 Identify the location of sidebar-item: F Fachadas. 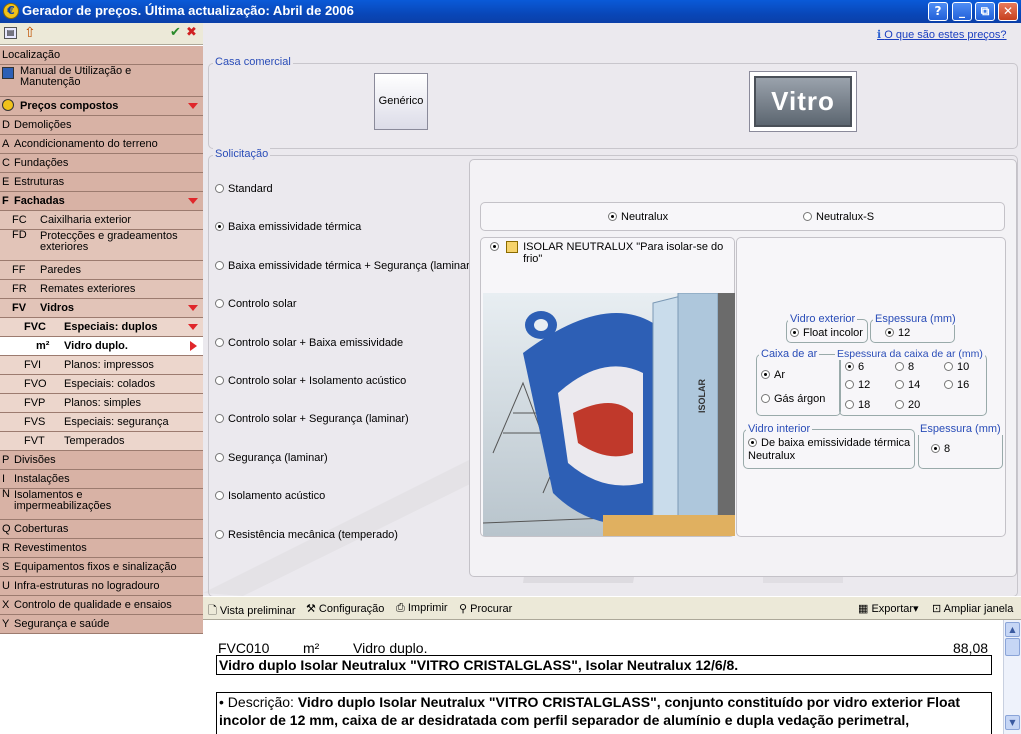
(101, 201).